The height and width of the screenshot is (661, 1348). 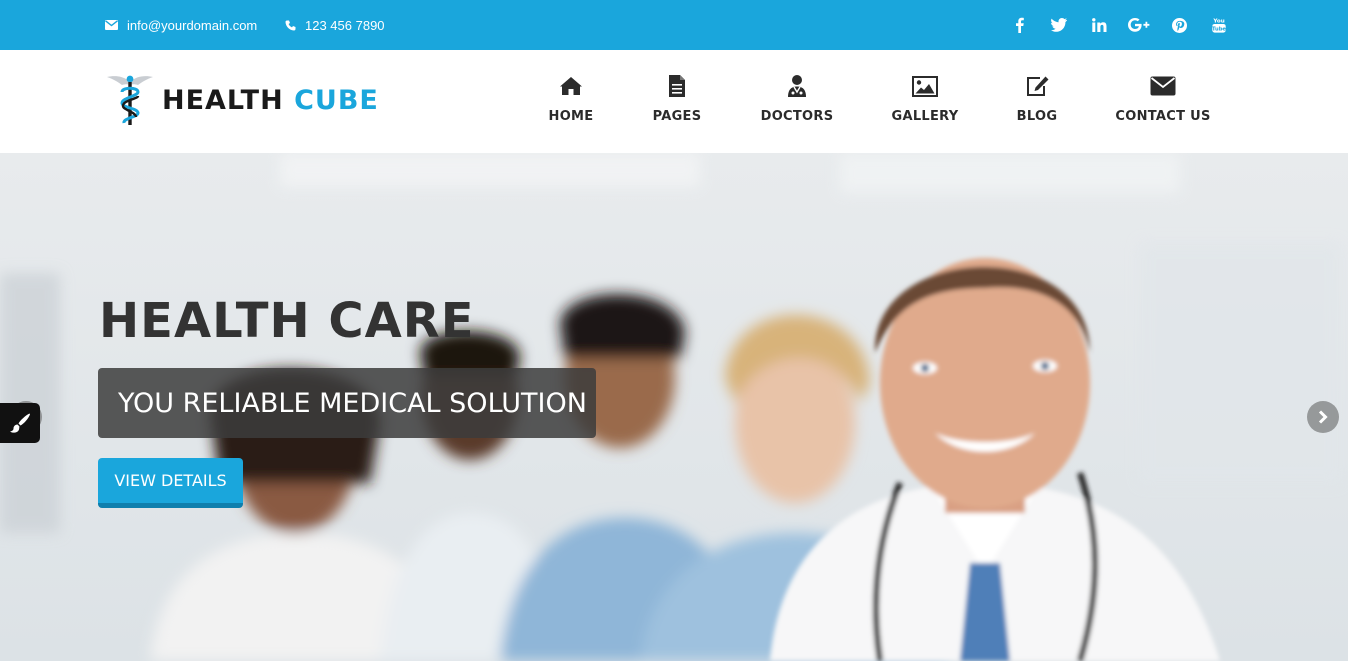 I want to click on doctor-icon, so click(x=797, y=86).